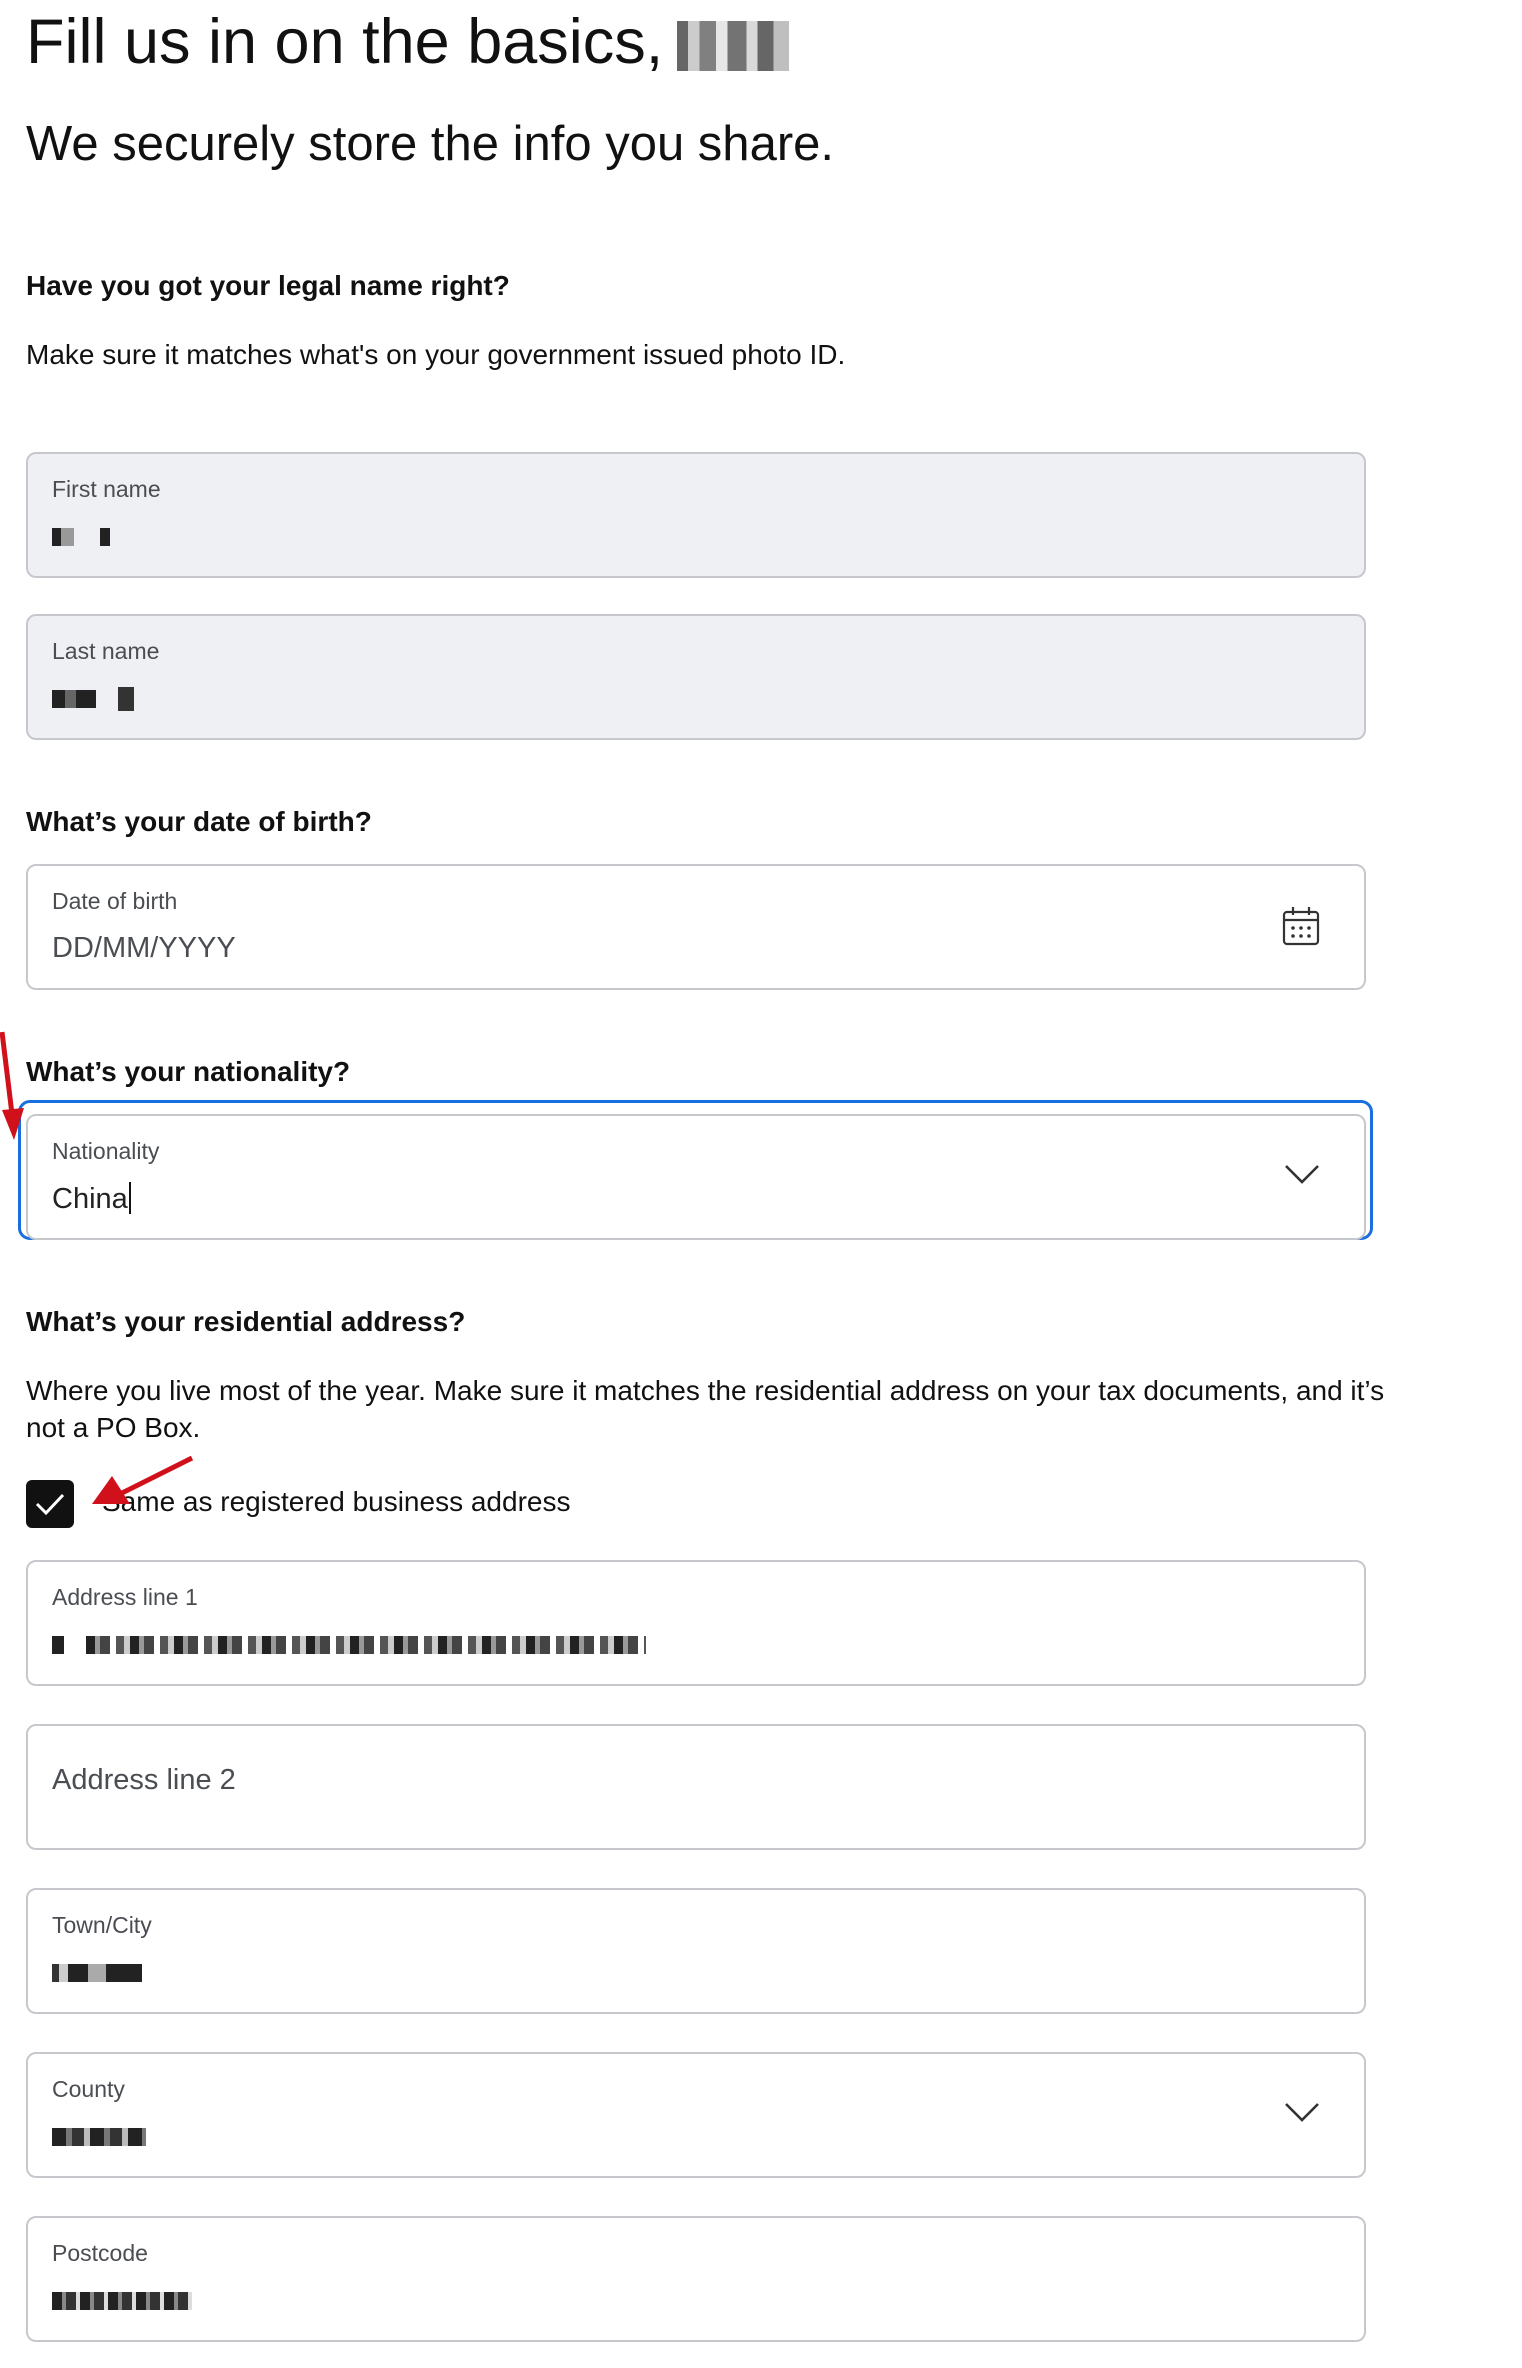  I want to click on dob-label: Date of birth, so click(115, 901).